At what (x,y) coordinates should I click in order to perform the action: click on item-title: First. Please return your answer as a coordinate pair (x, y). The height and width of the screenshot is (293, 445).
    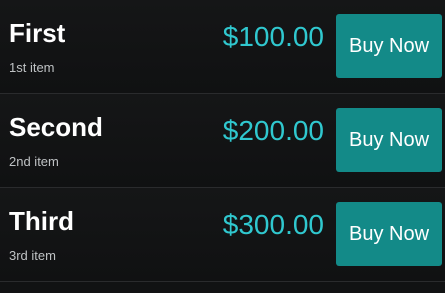
    Looking at the image, I should click on (37, 33).